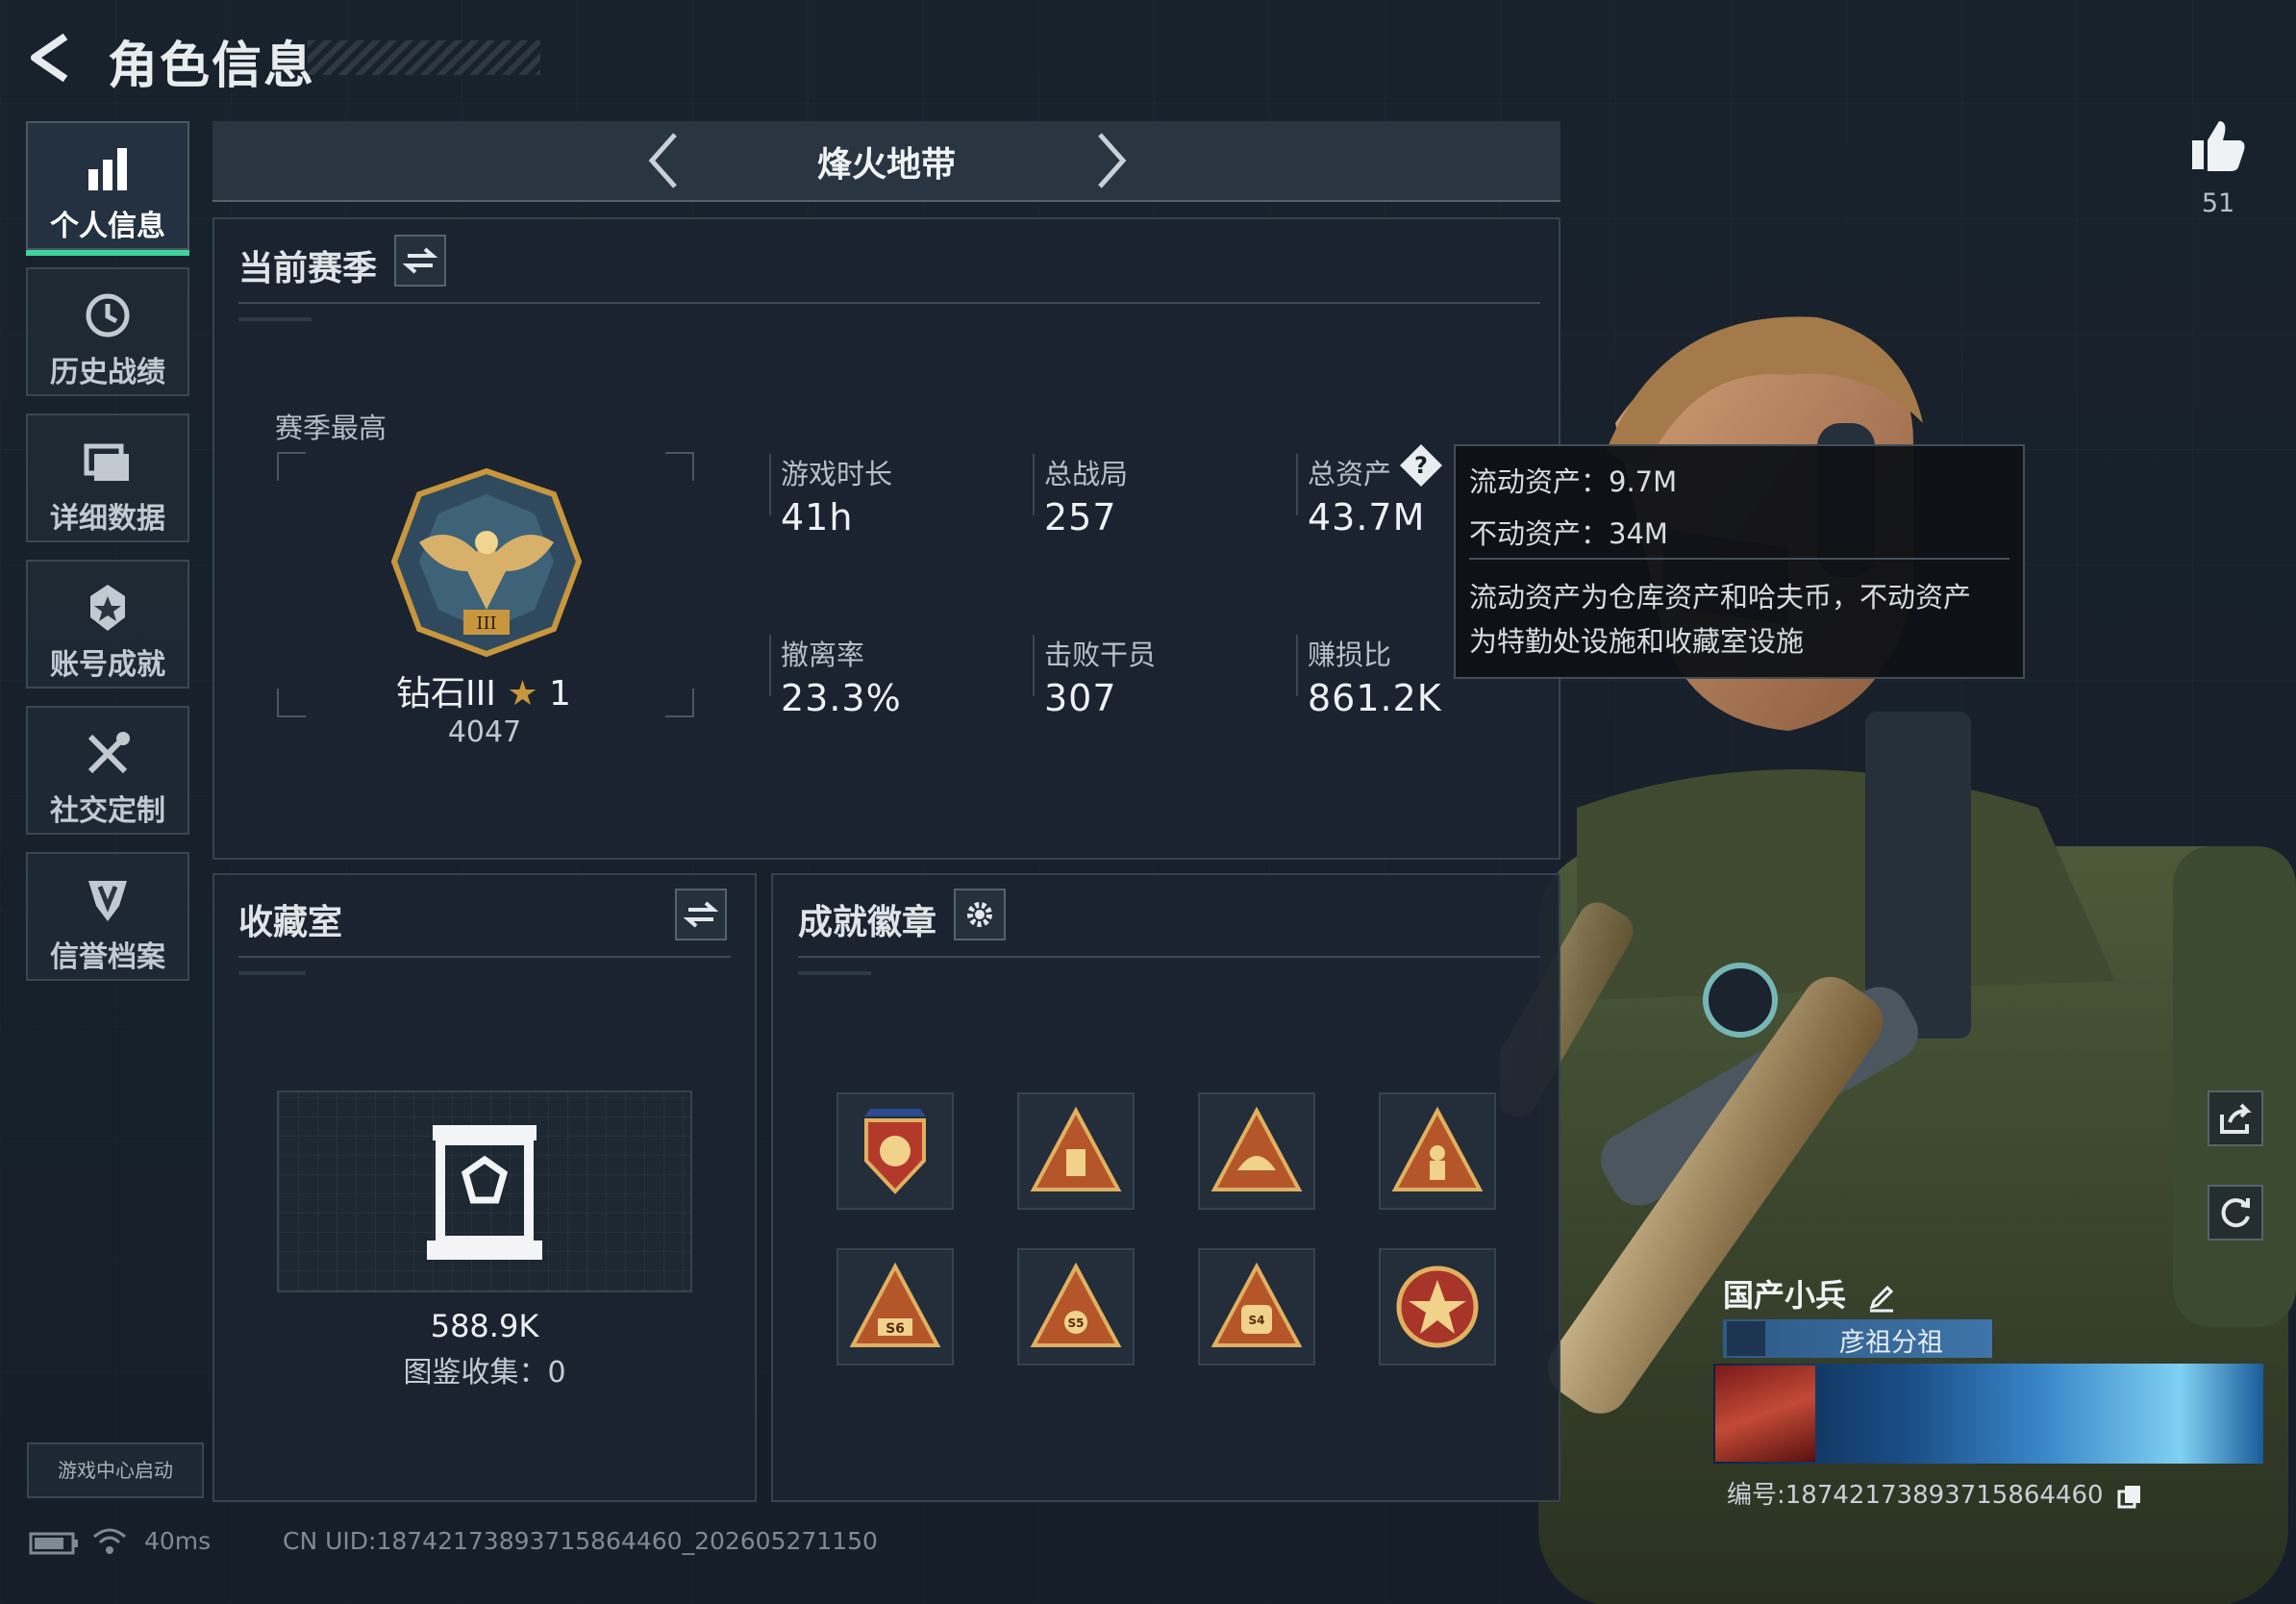 The width and height of the screenshot is (2296, 1604). I want to click on wifi-icon, so click(109, 1541).